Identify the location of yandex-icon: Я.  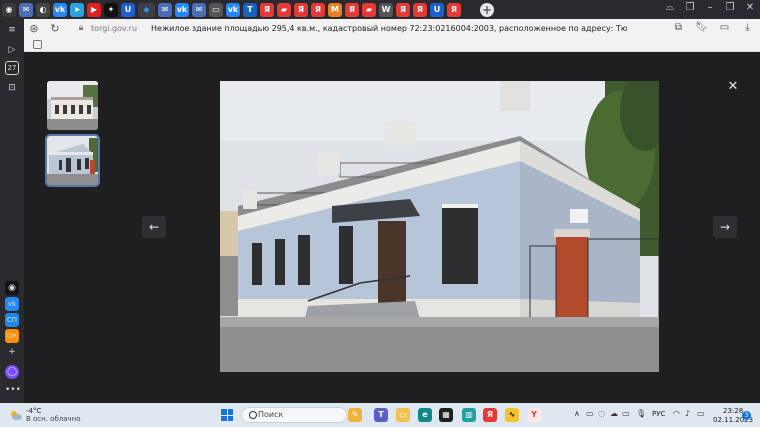
(267, 9).